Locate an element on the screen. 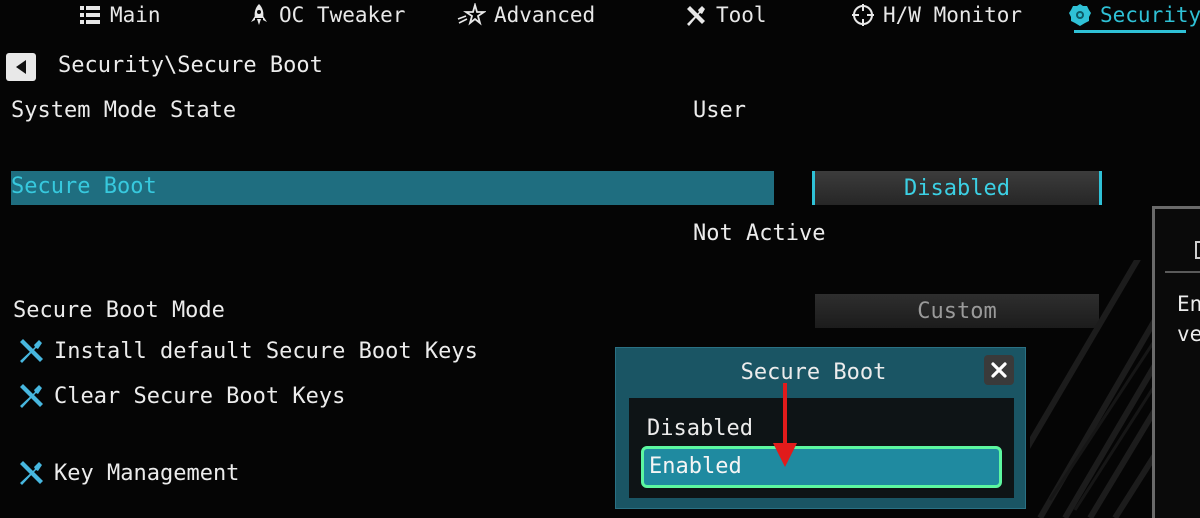 The width and height of the screenshot is (1200, 518). help-panel-icon is located at coordinates (1197, 250).